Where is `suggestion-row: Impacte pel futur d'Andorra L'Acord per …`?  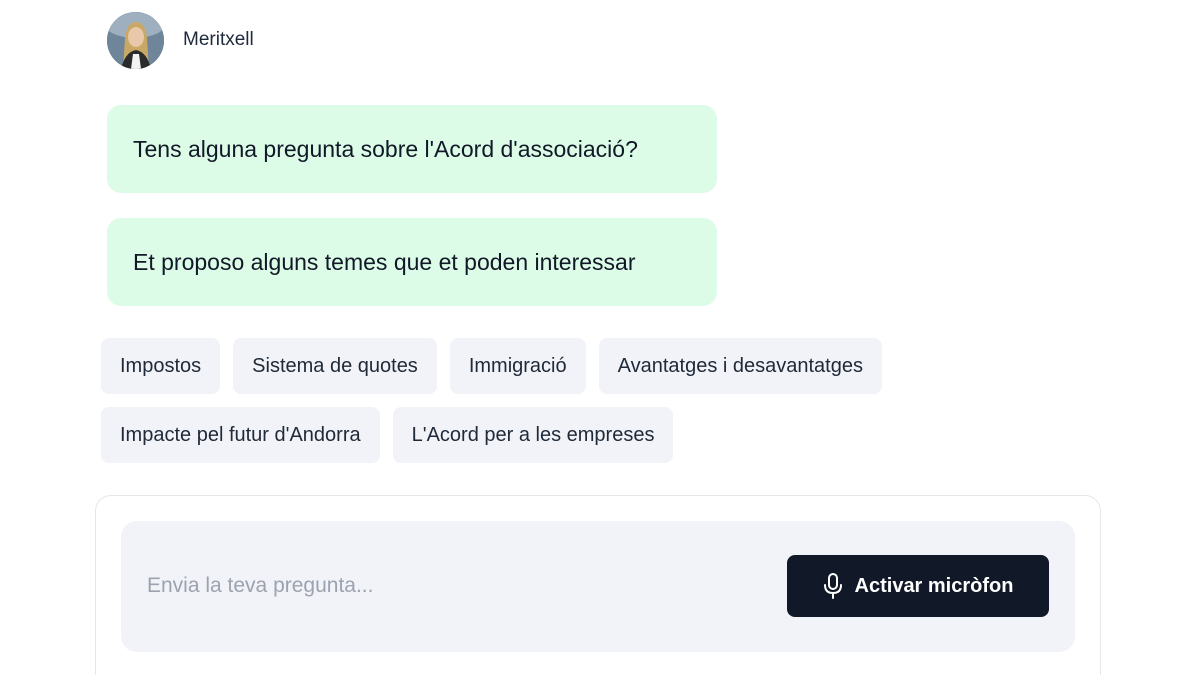 suggestion-row: Impacte pel futur d'Andorra L'Acord per … is located at coordinates (387, 435).